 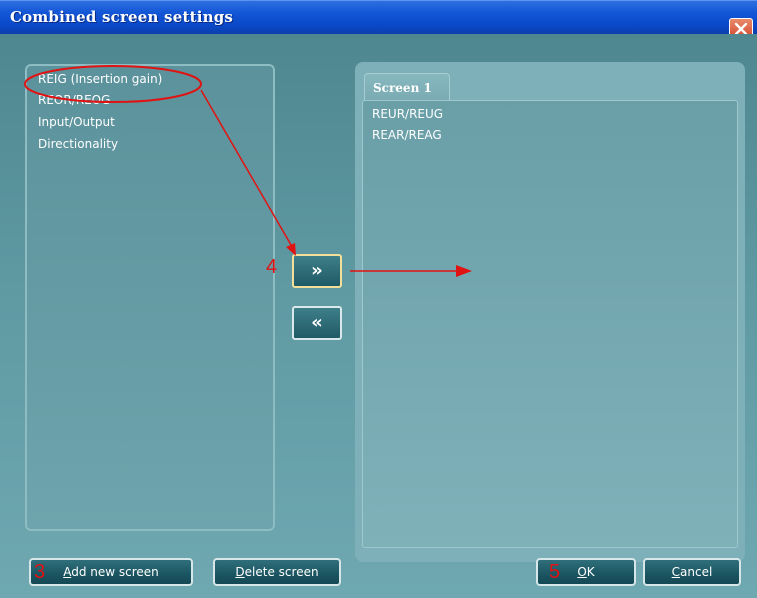 I want to click on tab-label: Screen 1, so click(x=402, y=88).